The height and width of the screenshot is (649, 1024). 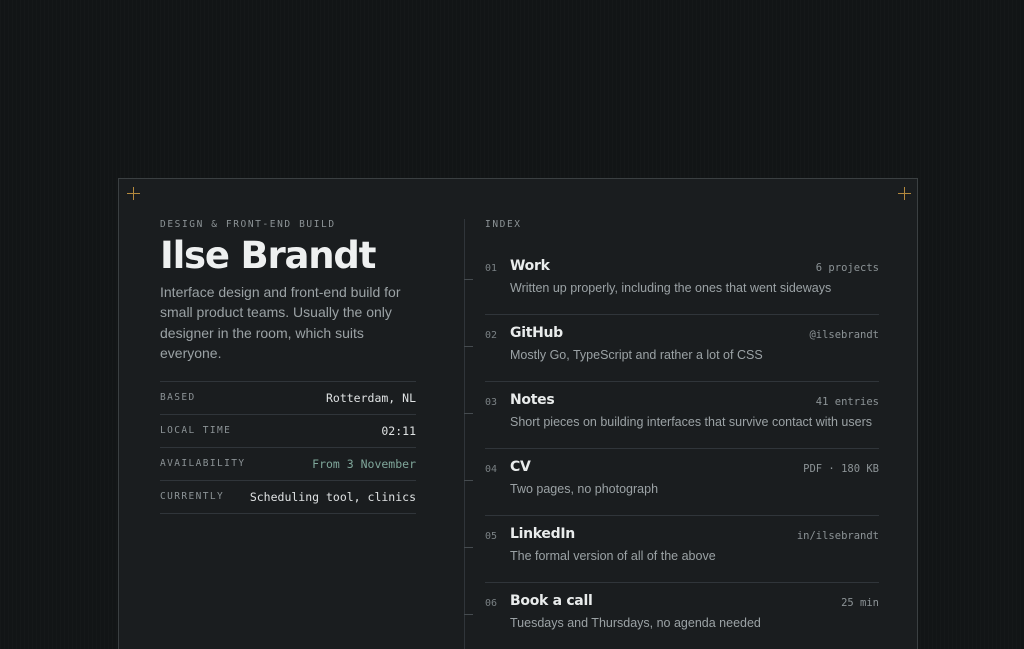 I want to click on fact-value: 02:11, so click(x=398, y=430).